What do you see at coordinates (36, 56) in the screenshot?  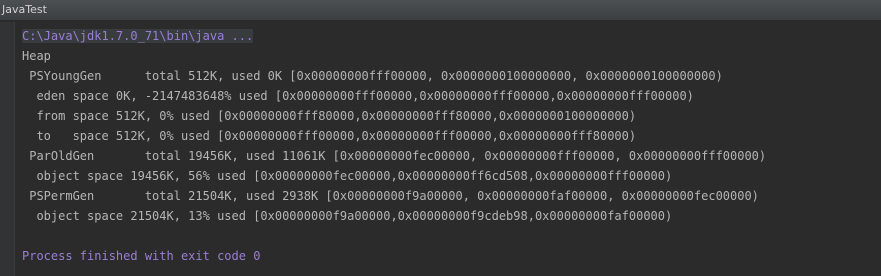 I see `output-line: Heap` at bounding box center [36, 56].